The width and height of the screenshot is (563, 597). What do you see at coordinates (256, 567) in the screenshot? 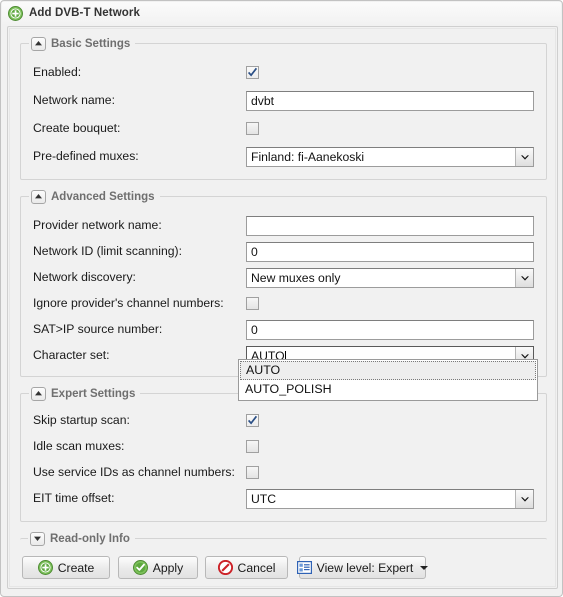
I see `cancel-button-label: Cancel` at bounding box center [256, 567].